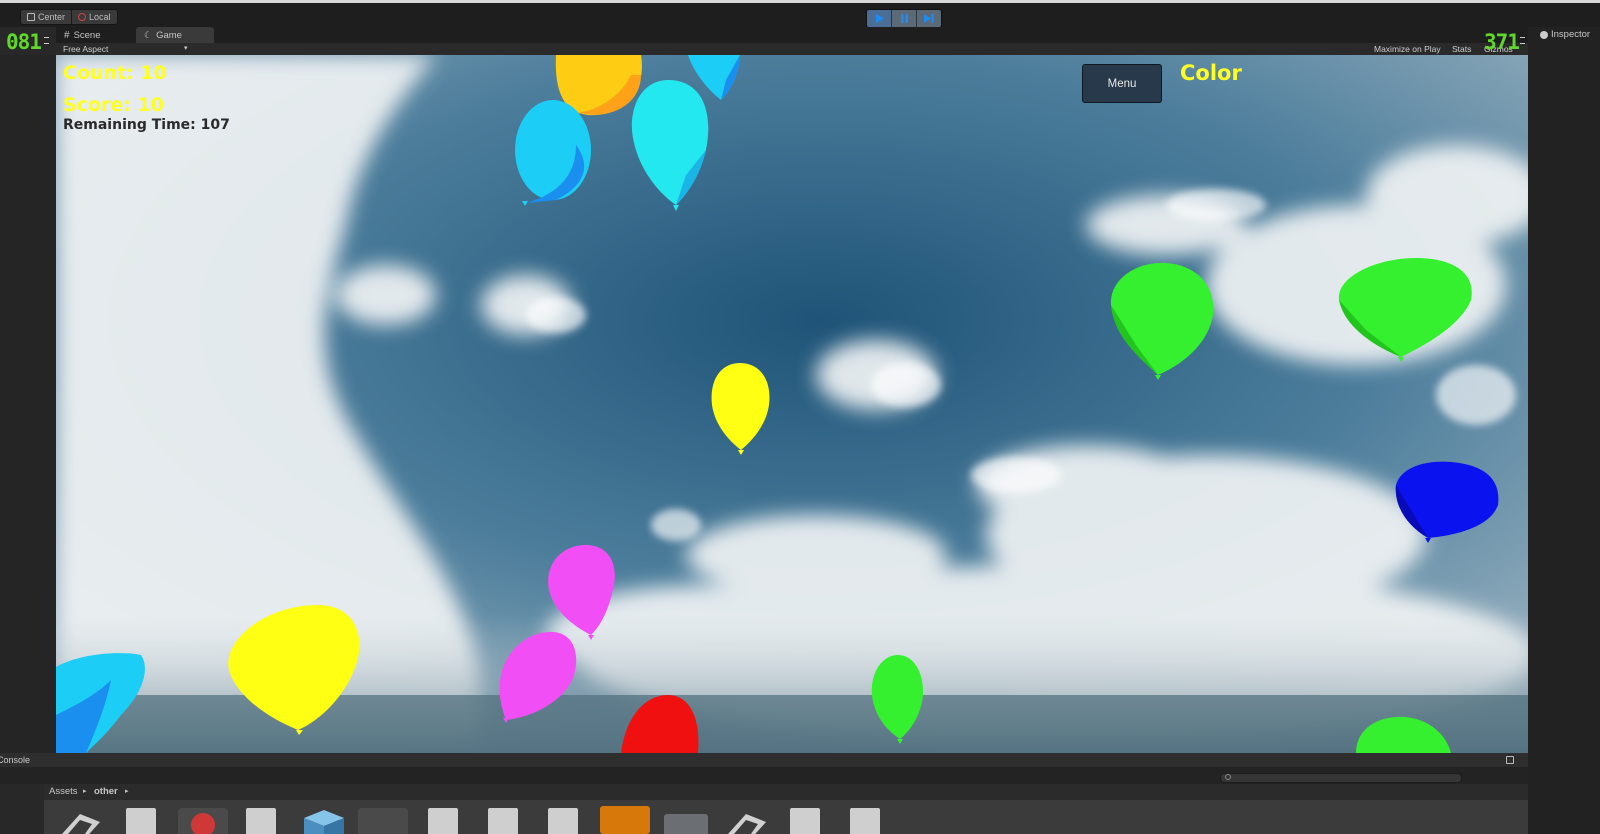 Image resolution: width=1600 pixels, height=834 pixels. What do you see at coordinates (94, 17) in the screenshot?
I see `pivot-local-button: Local` at bounding box center [94, 17].